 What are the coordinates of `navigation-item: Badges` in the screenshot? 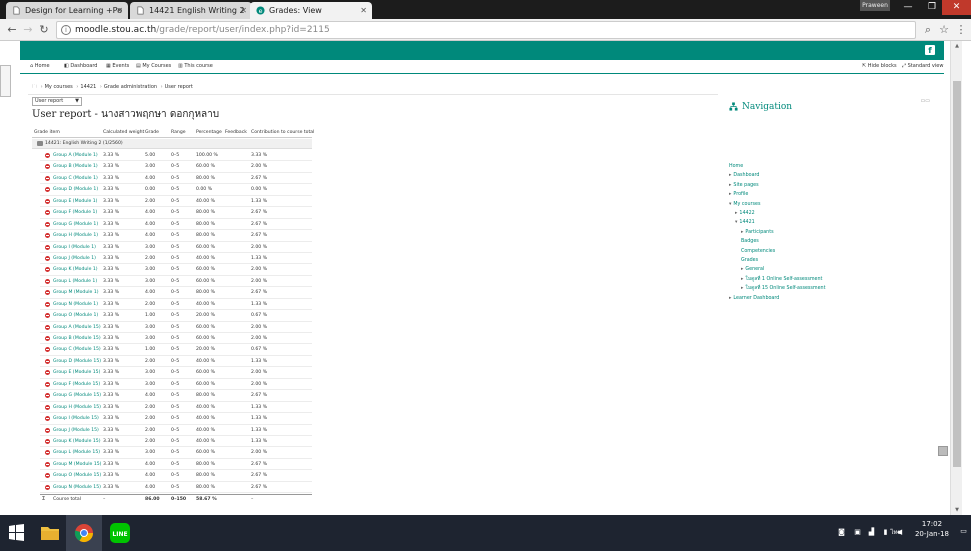 It's located at (750, 241).